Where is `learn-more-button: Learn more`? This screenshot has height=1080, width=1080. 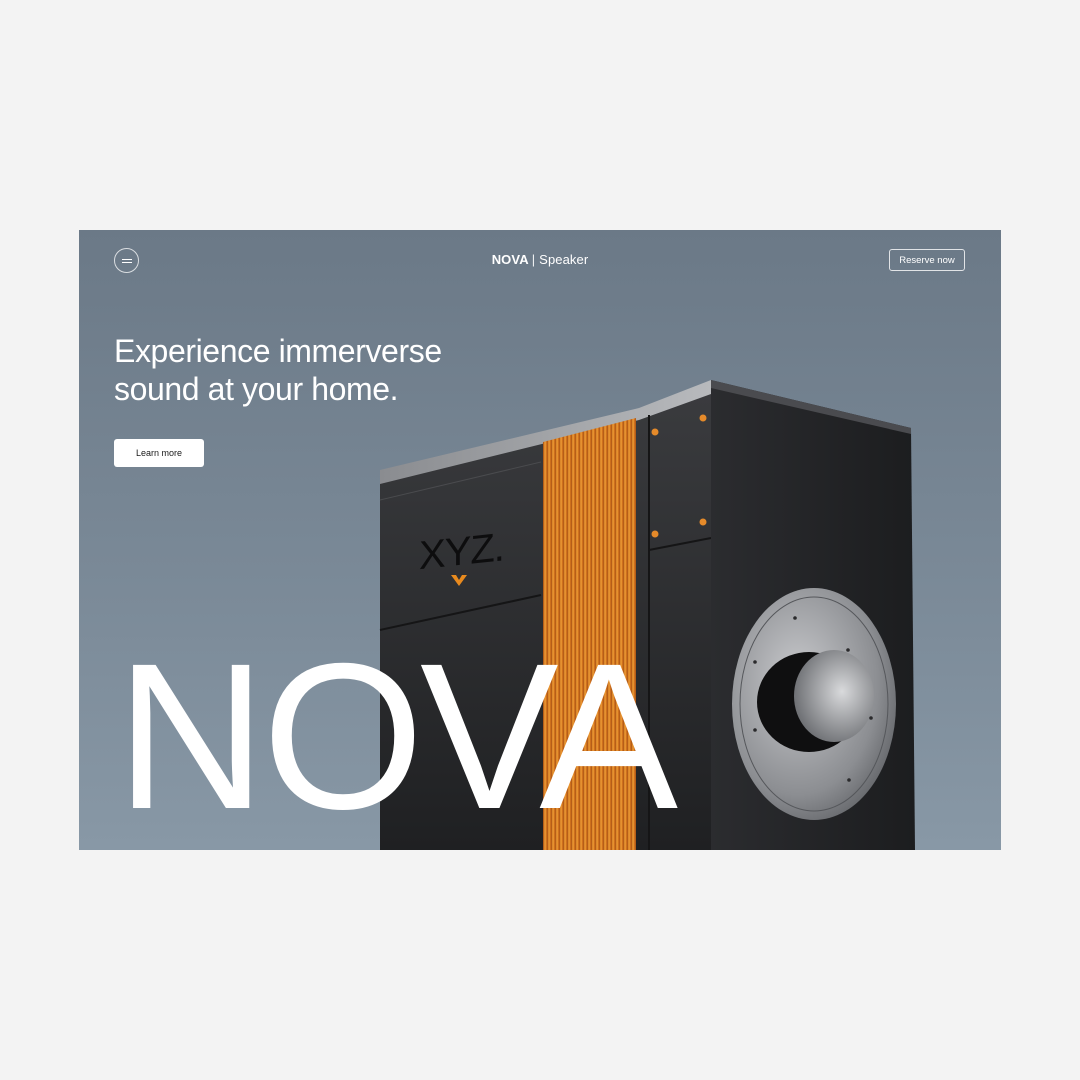
learn-more-button: Learn more is located at coordinates (159, 453).